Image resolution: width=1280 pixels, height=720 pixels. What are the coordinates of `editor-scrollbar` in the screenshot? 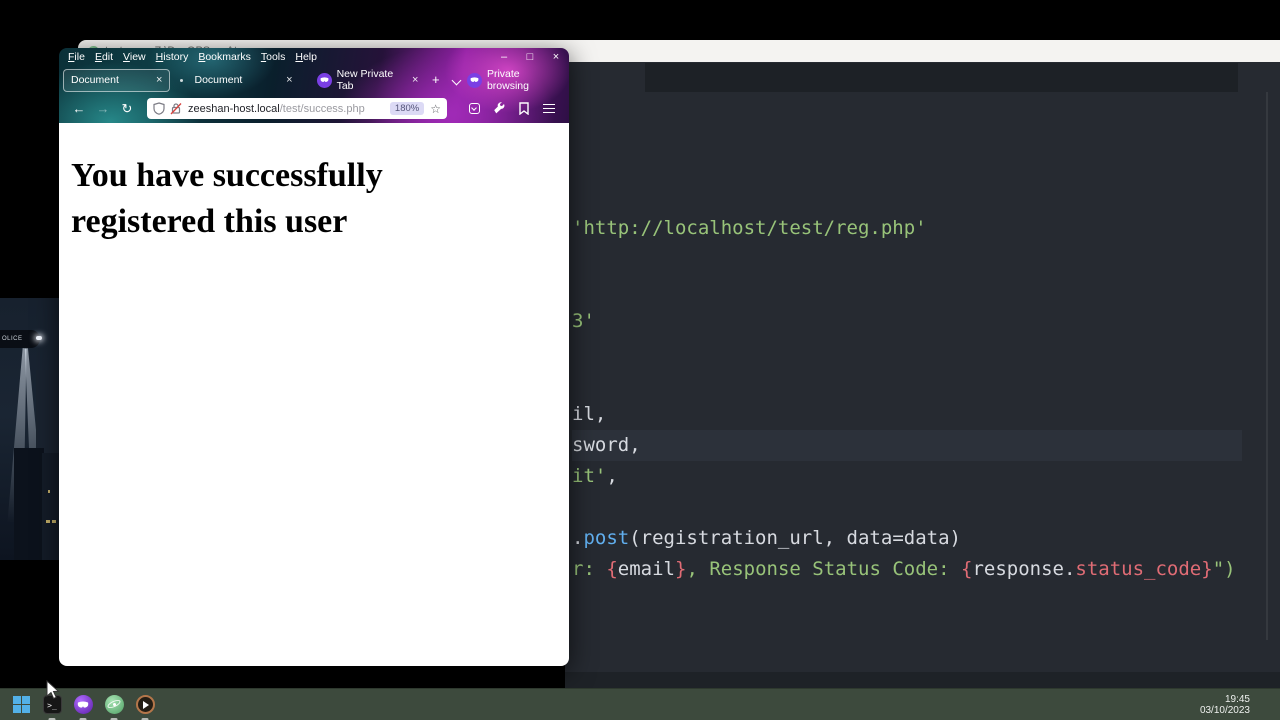 It's located at (1267, 366).